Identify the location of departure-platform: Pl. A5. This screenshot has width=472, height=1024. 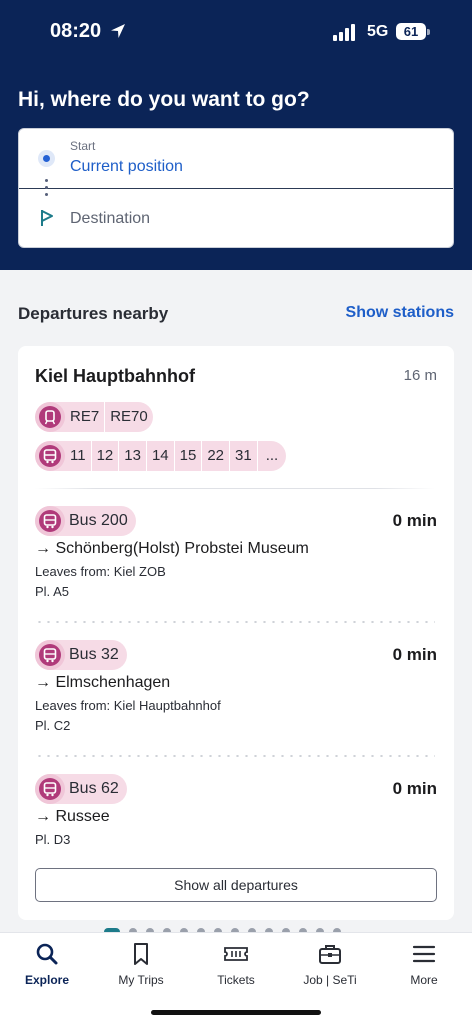
(52, 591).